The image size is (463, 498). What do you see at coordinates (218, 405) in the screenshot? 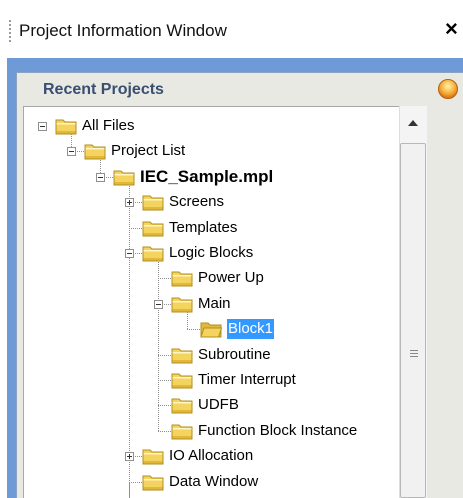
I see `tree-node-label: UDFB` at bounding box center [218, 405].